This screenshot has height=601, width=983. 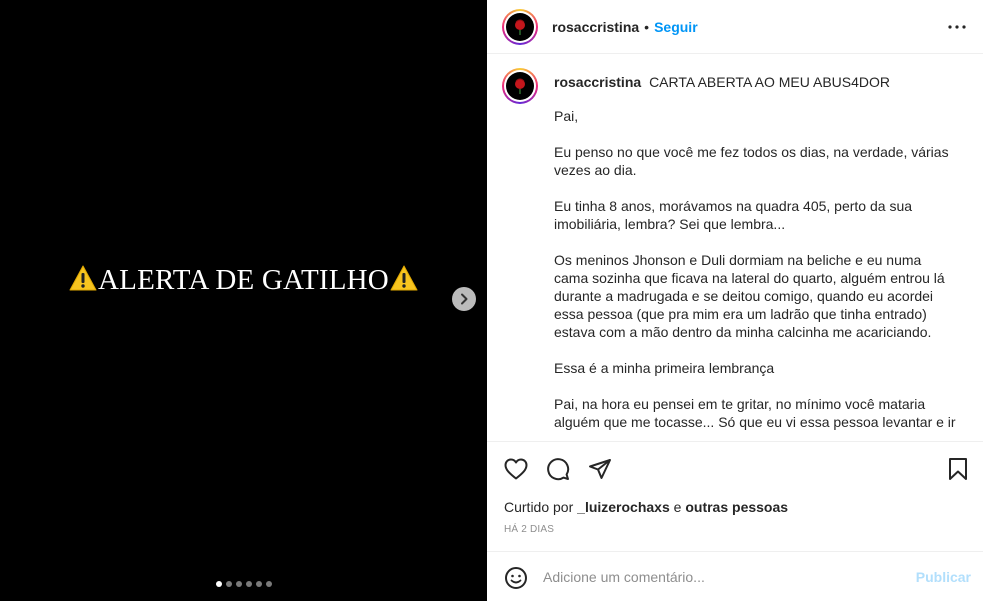 I want to click on save-button, so click(x=958, y=469).